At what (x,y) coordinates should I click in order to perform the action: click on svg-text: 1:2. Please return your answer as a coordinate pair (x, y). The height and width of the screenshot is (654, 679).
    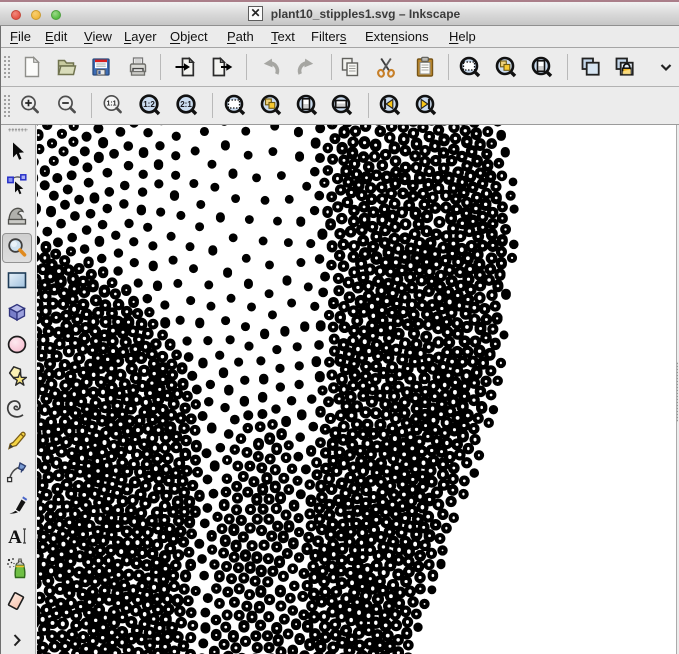
    Looking at the image, I should click on (149, 104).